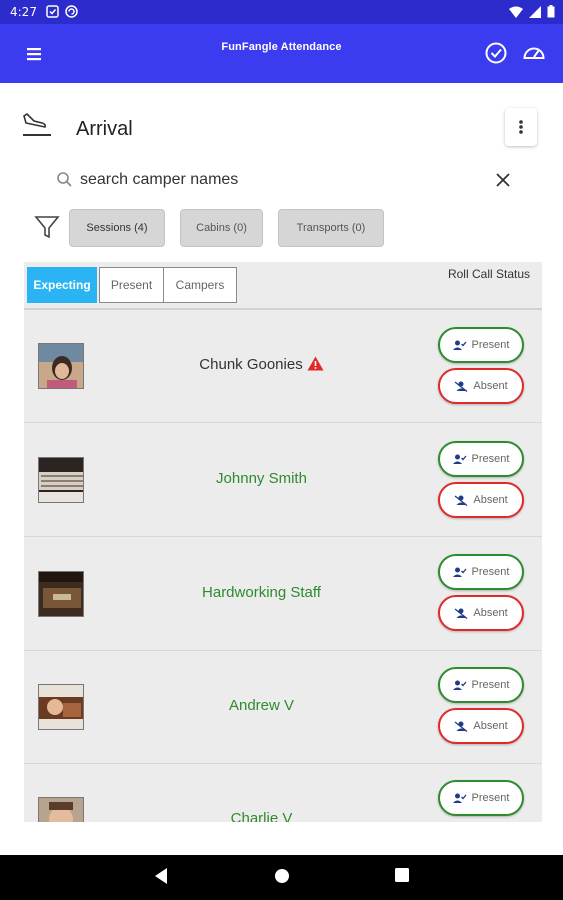 Image resolution: width=563 pixels, height=900 pixels. Describe the element at coordinates (23, 12) in the screenshot. I see `status-time: 4:27` at that location.